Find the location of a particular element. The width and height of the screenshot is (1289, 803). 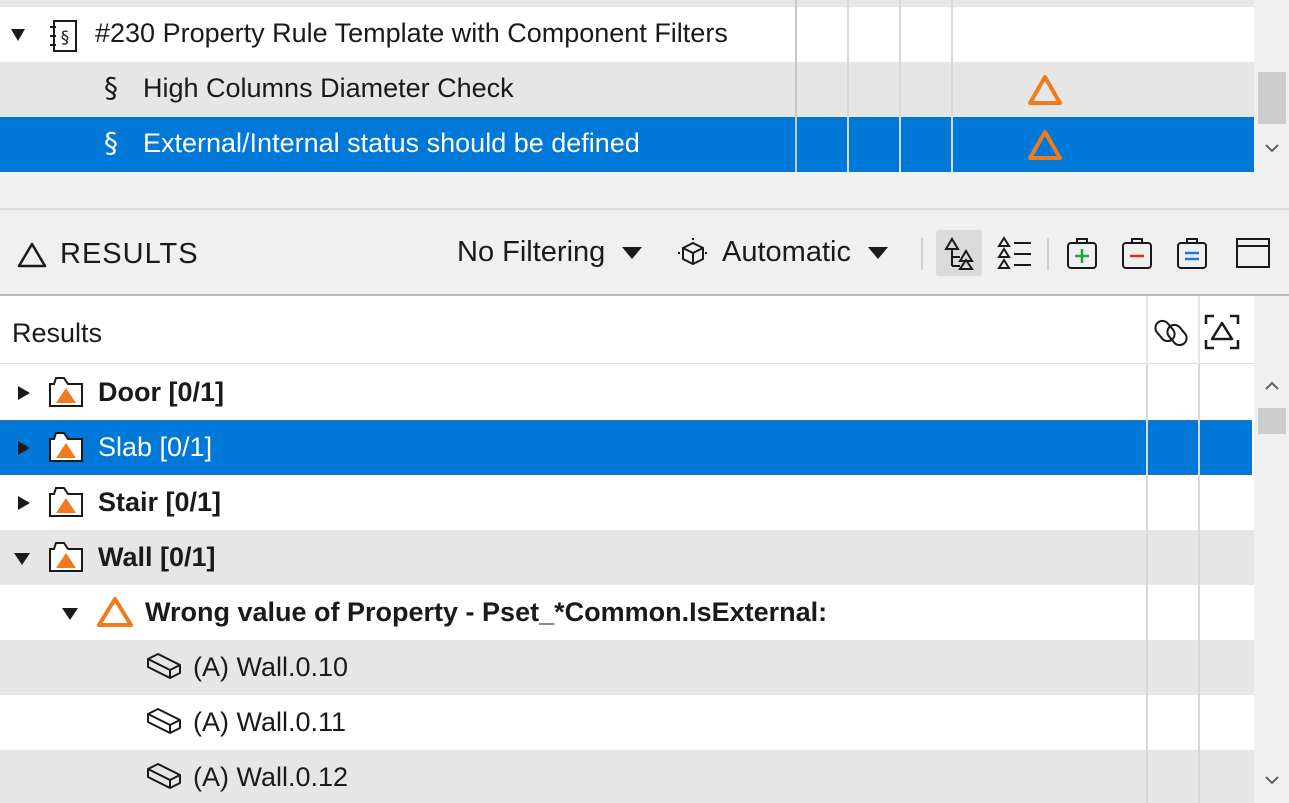

add-to-issue-icon is located at coordinates (1082, 253).